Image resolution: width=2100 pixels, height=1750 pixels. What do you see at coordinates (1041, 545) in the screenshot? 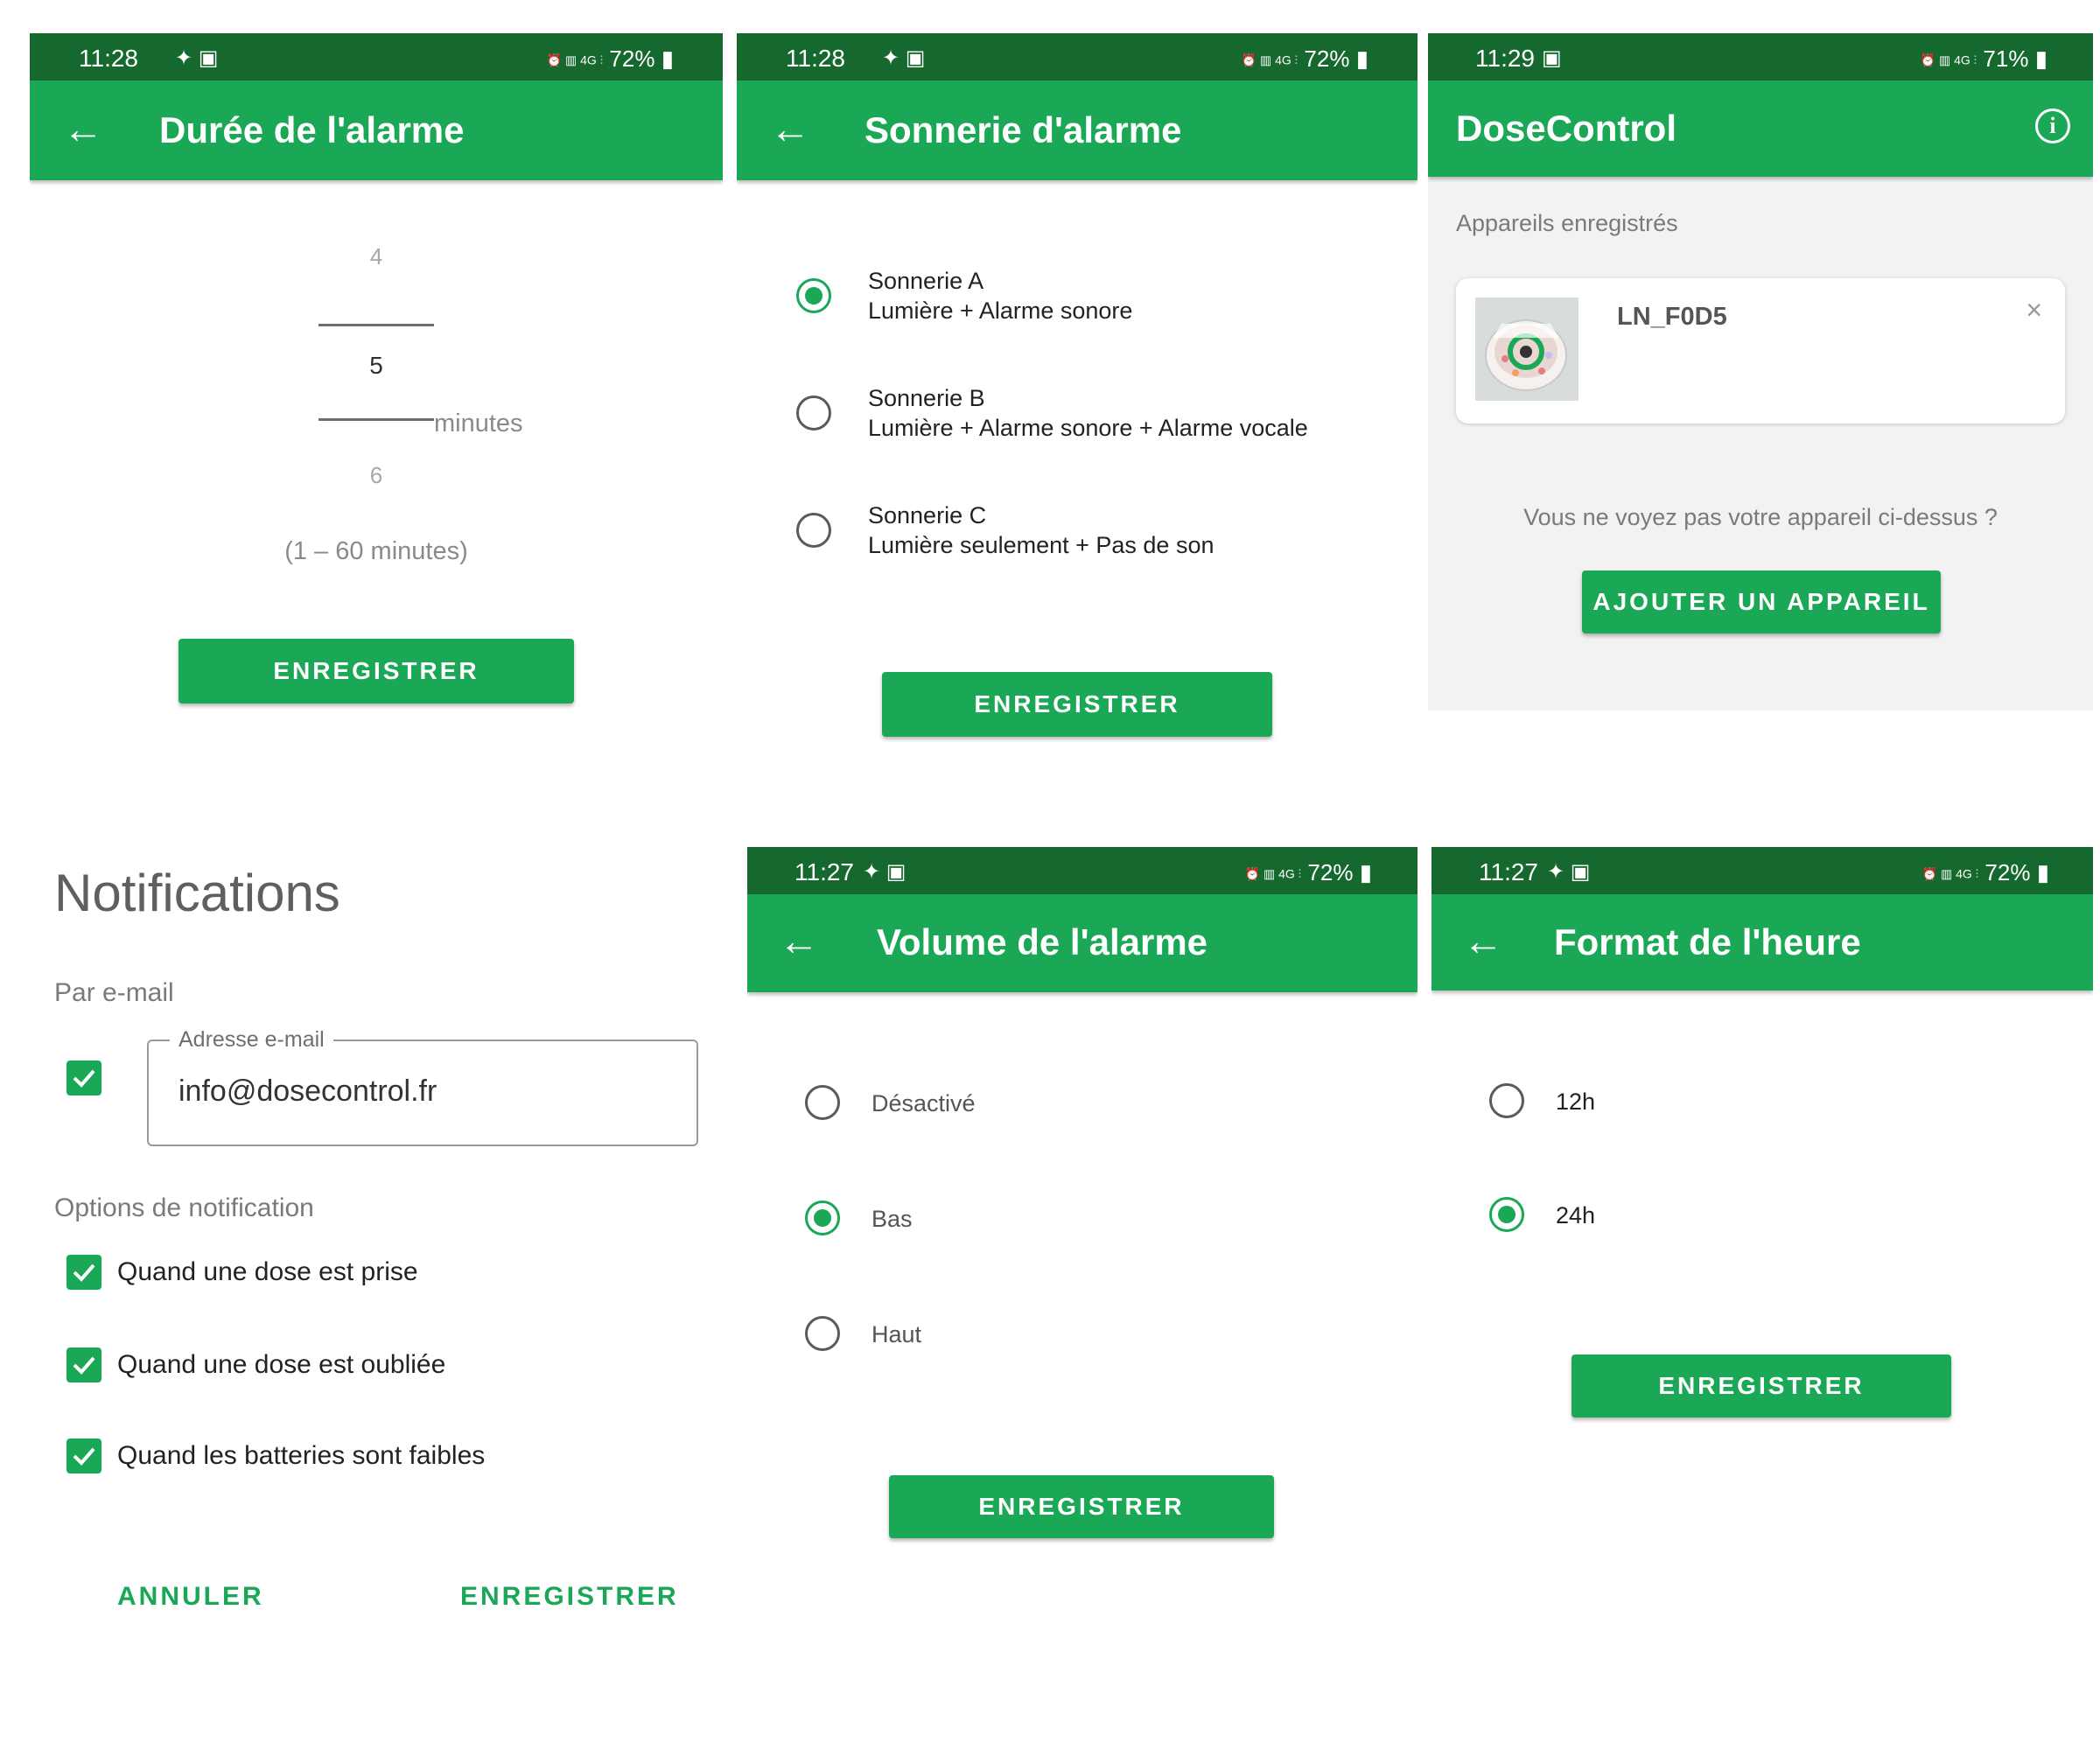
I see `option-description: Lumière seulement + Pas de son` at bounding box center [1041, 545].